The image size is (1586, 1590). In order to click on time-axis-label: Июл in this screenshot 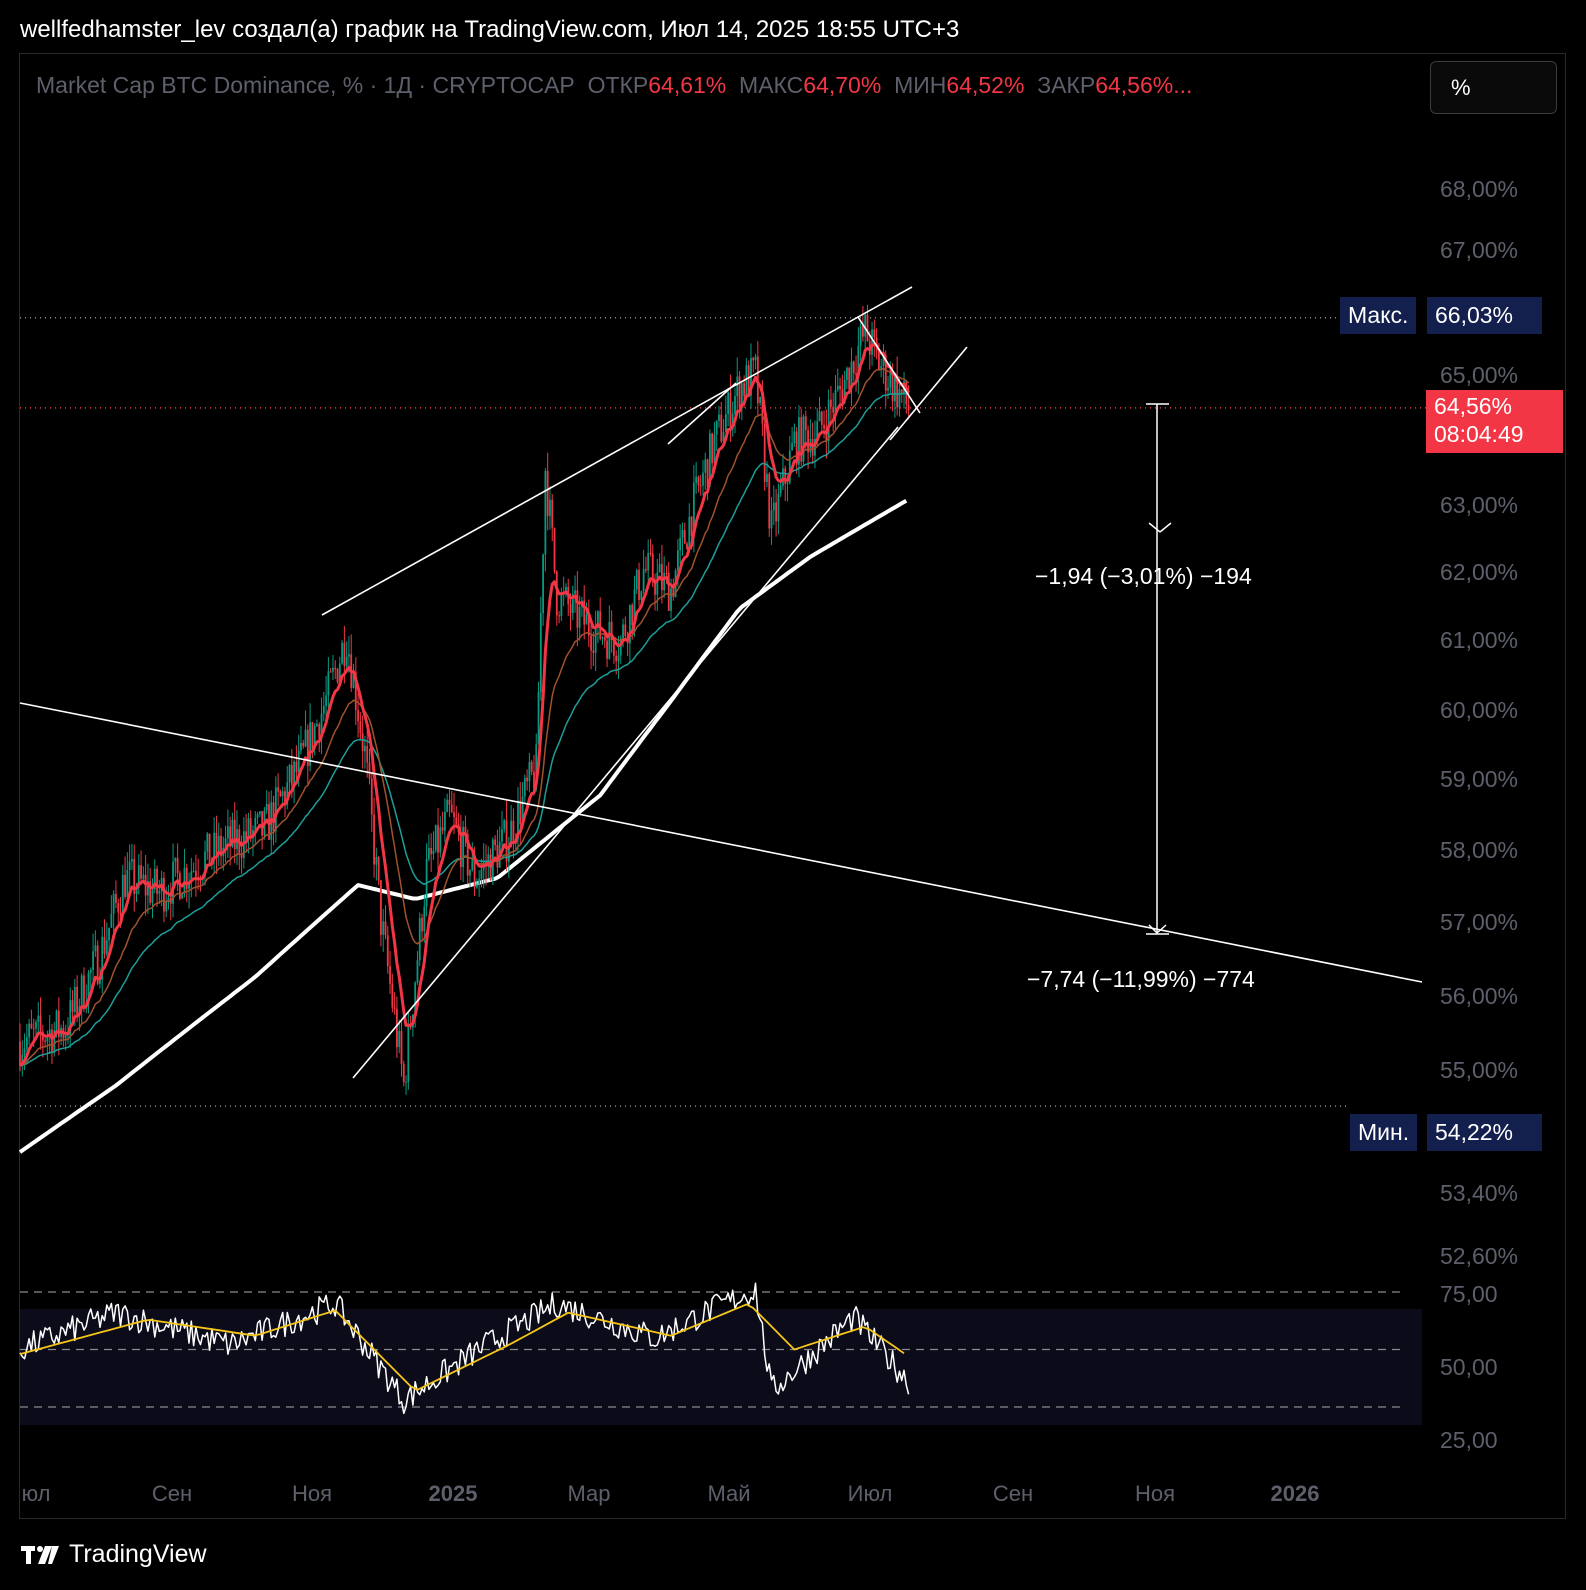, I will do `click(870, 1493)`.